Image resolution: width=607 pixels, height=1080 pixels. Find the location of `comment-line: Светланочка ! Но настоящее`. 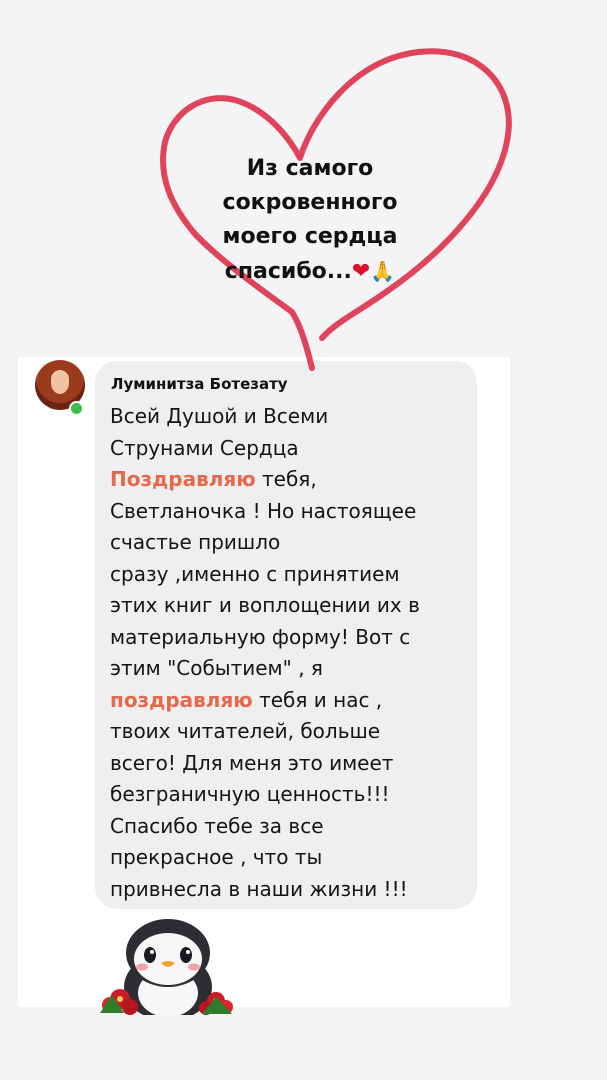

comment-line: Светланочка ! Но настоящее is located at coordinates (291, 512).